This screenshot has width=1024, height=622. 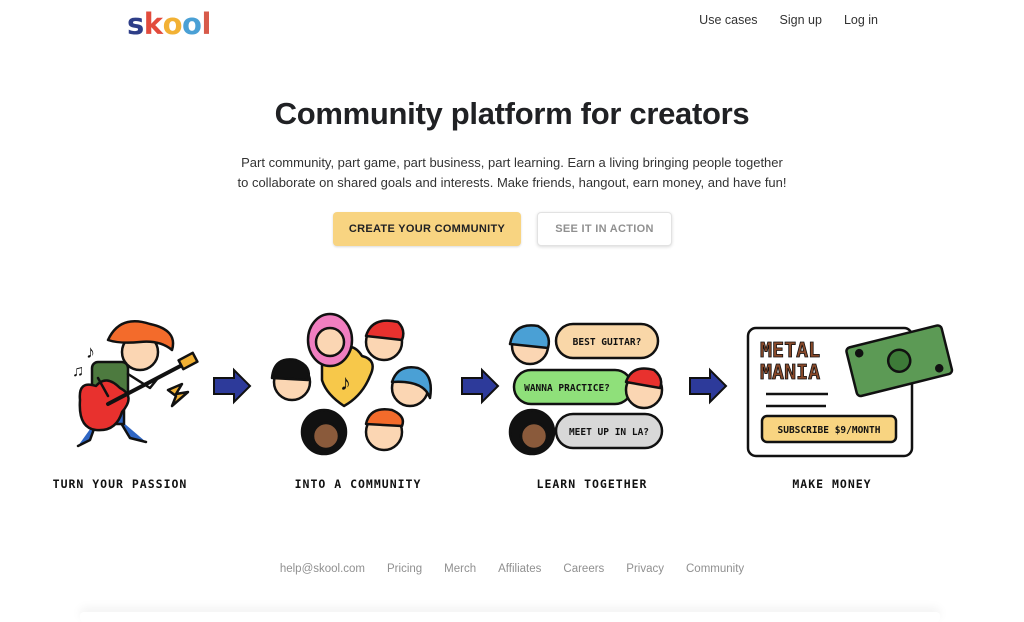 What do you see at coordinates (153, 24) in the screenshot?
I see `logo-letter-k: k` at bounding box center [153, 24].